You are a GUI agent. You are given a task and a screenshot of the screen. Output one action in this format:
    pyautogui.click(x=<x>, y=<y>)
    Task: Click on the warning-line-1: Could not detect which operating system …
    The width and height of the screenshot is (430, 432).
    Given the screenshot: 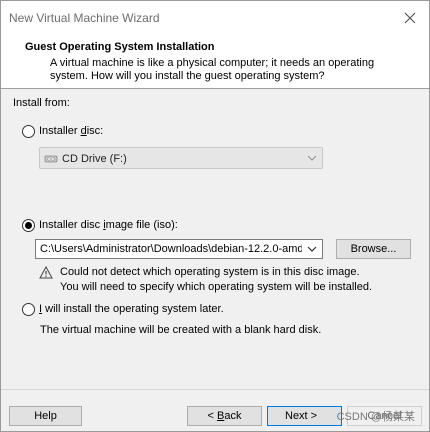 What is the action you would take?
    pyautogui.click(x=210, y=272)
    